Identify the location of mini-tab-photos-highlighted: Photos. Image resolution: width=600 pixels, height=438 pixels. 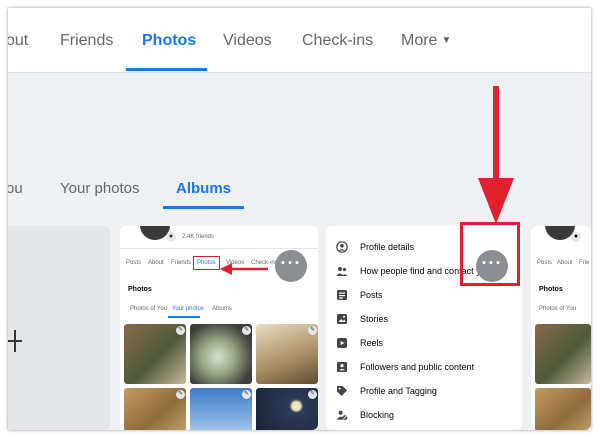
(206, 263).